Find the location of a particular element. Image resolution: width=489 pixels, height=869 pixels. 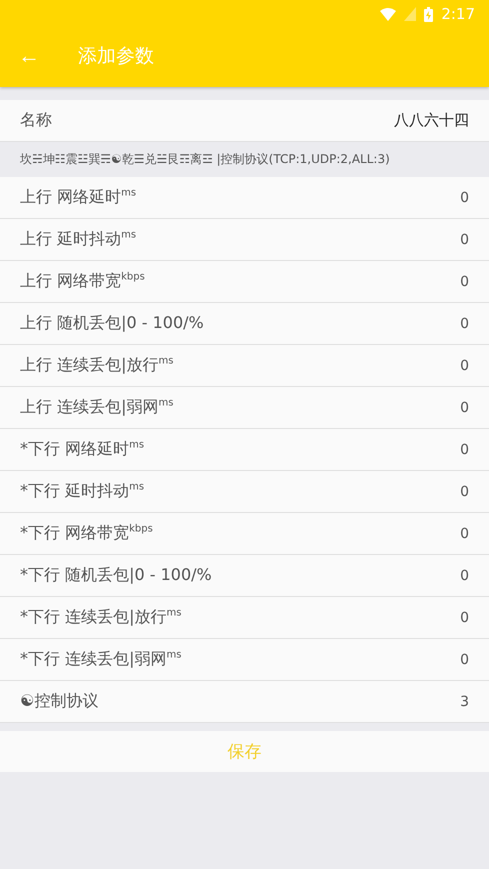

param-label: 上行 连续丢包|弱网$^{ms}$ is located at coordinates (97, 407).